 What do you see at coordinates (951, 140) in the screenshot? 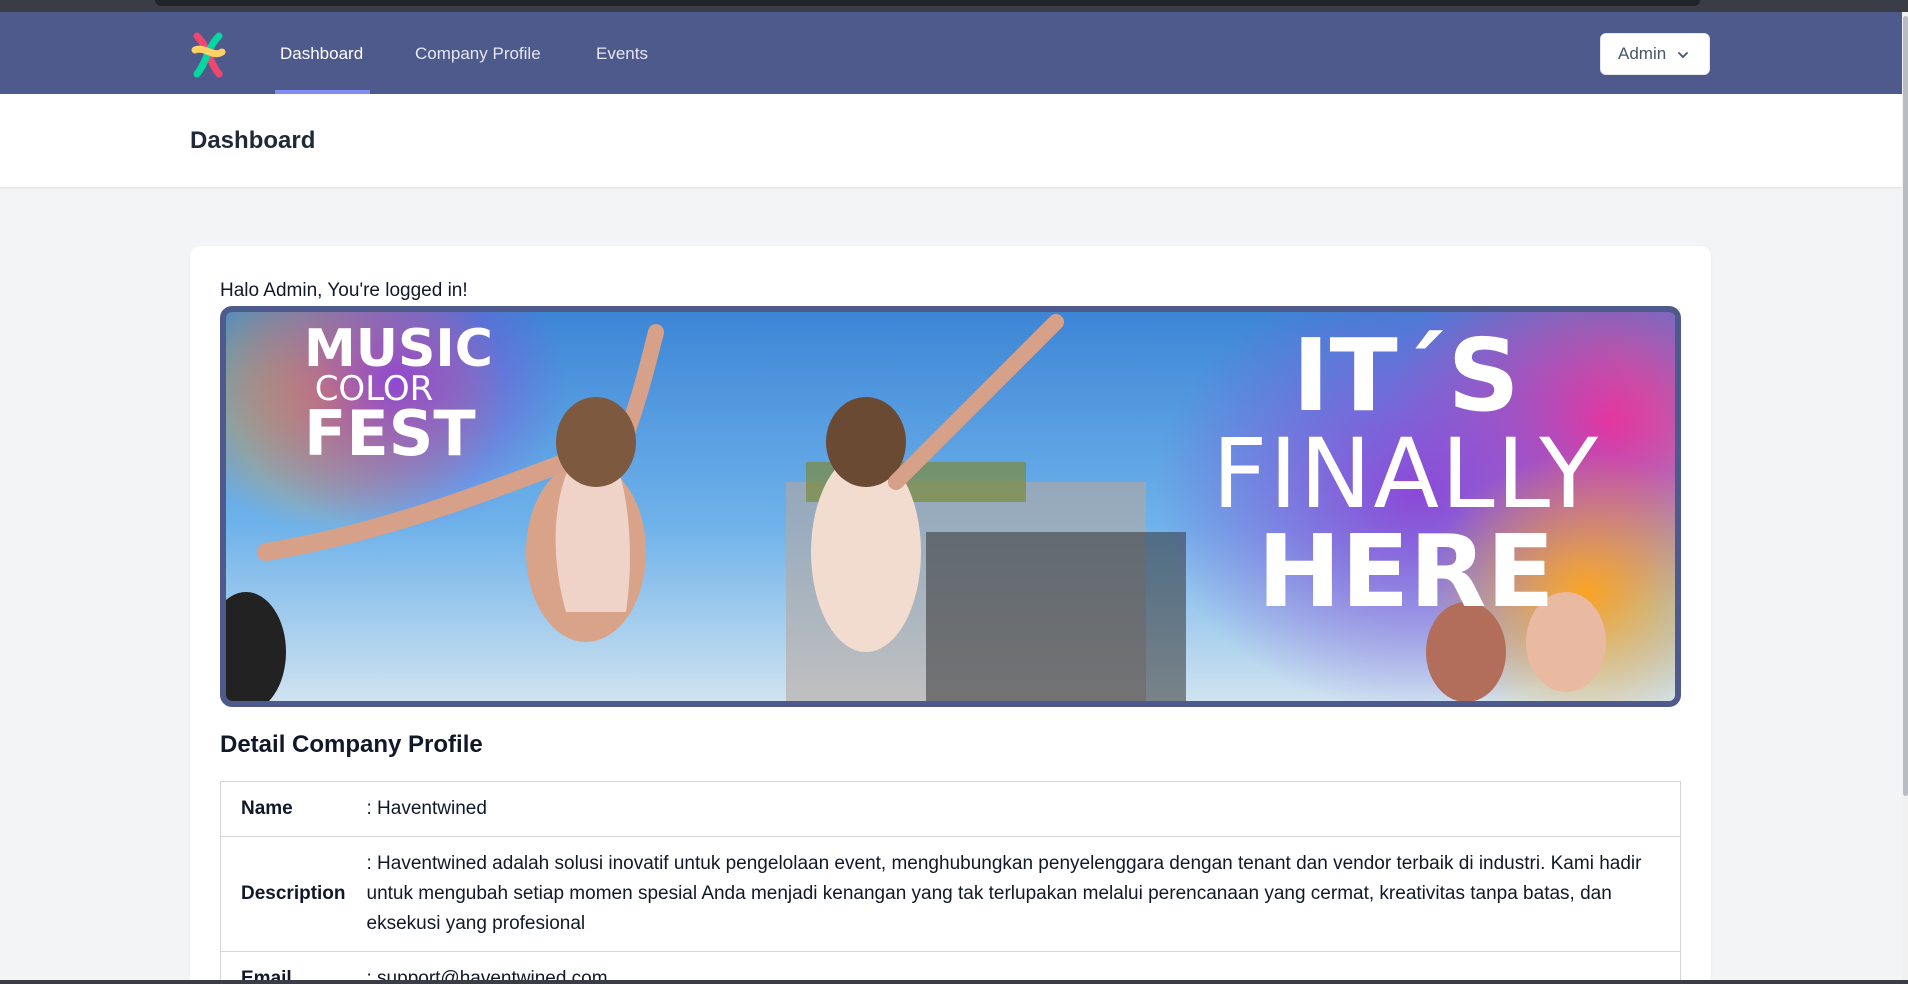
I see `page-header: Dashboard` at bounding box center [951, 140].